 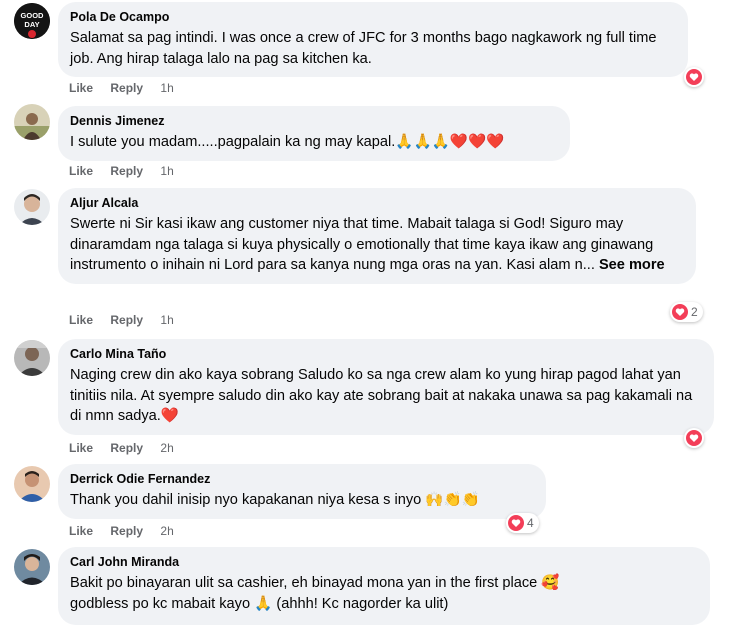 What do you see at coordinates (302, 479) in the screenshot?
I see `comment-author: Derrick Odie Fernandez` at bounding box center [302, 479].